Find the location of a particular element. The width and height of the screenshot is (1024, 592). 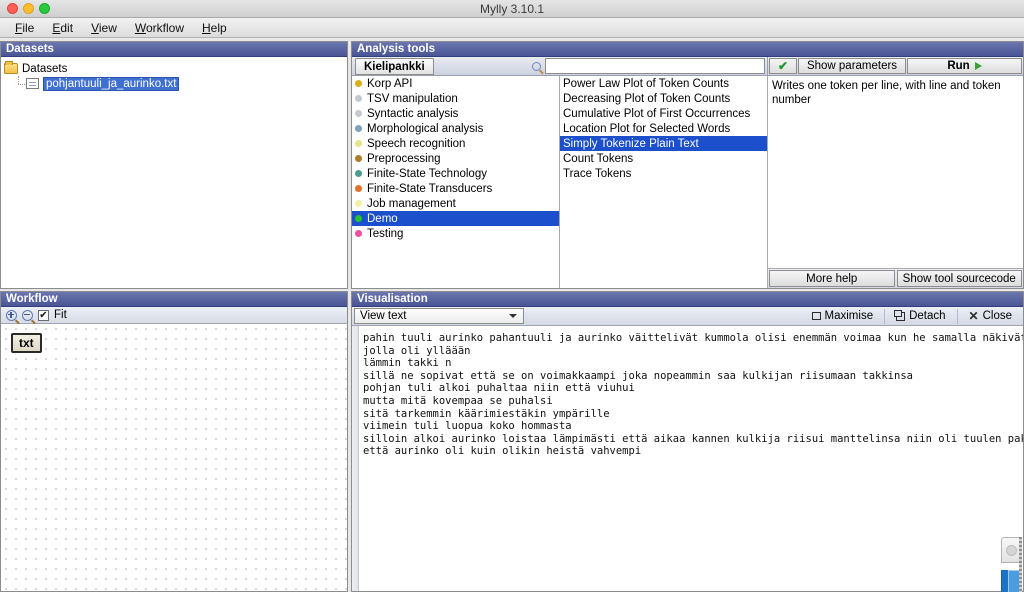

menubar: File Edit View Workflow Help is located at coordinates (512, 28).